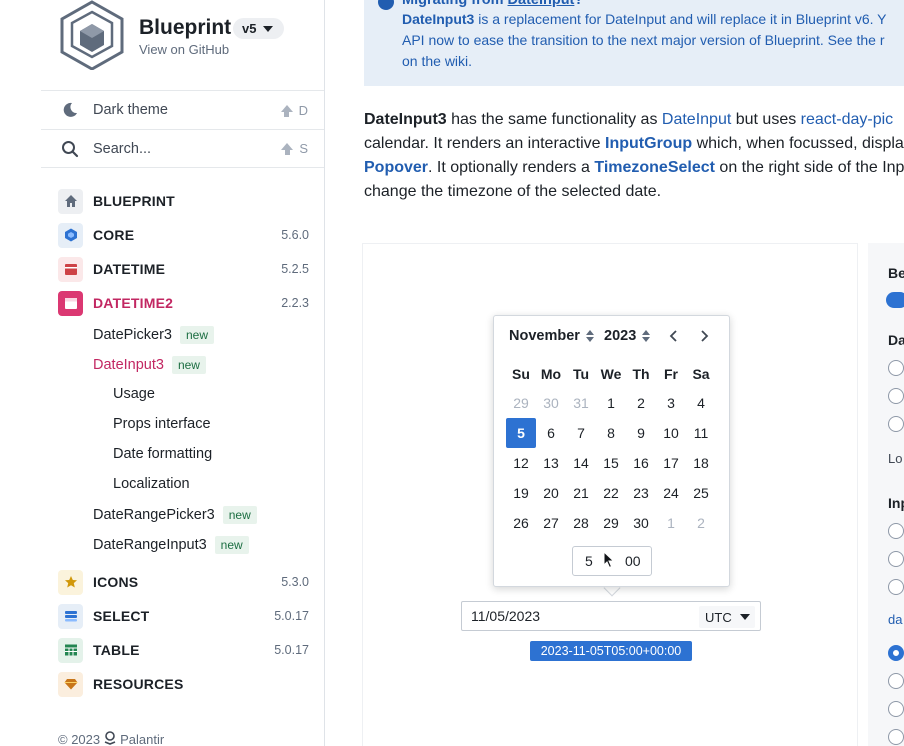 This screenshot has width=904, height=746. I want to click on calendar-day: 12, so click(521, 463).